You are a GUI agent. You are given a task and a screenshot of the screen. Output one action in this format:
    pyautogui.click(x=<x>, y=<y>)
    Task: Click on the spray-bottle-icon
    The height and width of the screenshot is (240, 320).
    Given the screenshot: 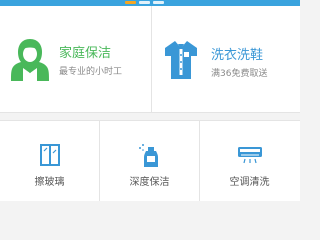 What is the action you would take?
    pyautogui.click(x=148, y=155)
    